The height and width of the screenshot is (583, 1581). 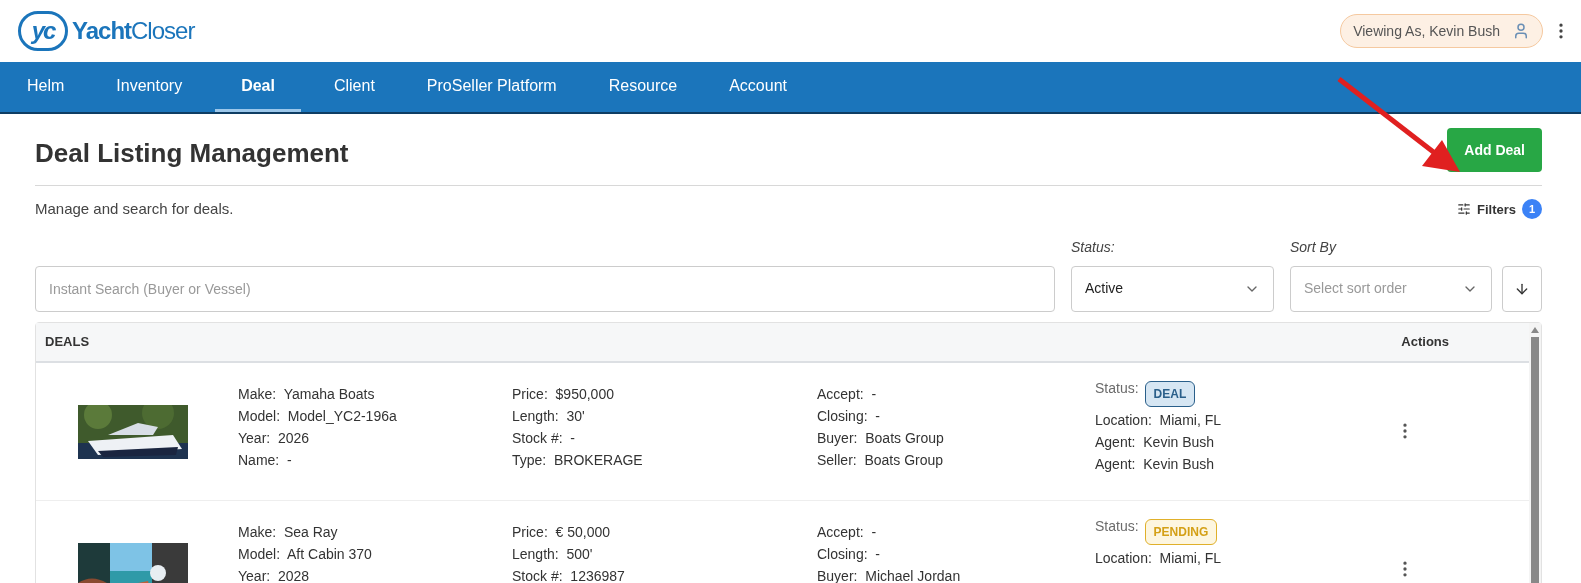 I want to click on status-select: Active, so click(x=1172, y=288).